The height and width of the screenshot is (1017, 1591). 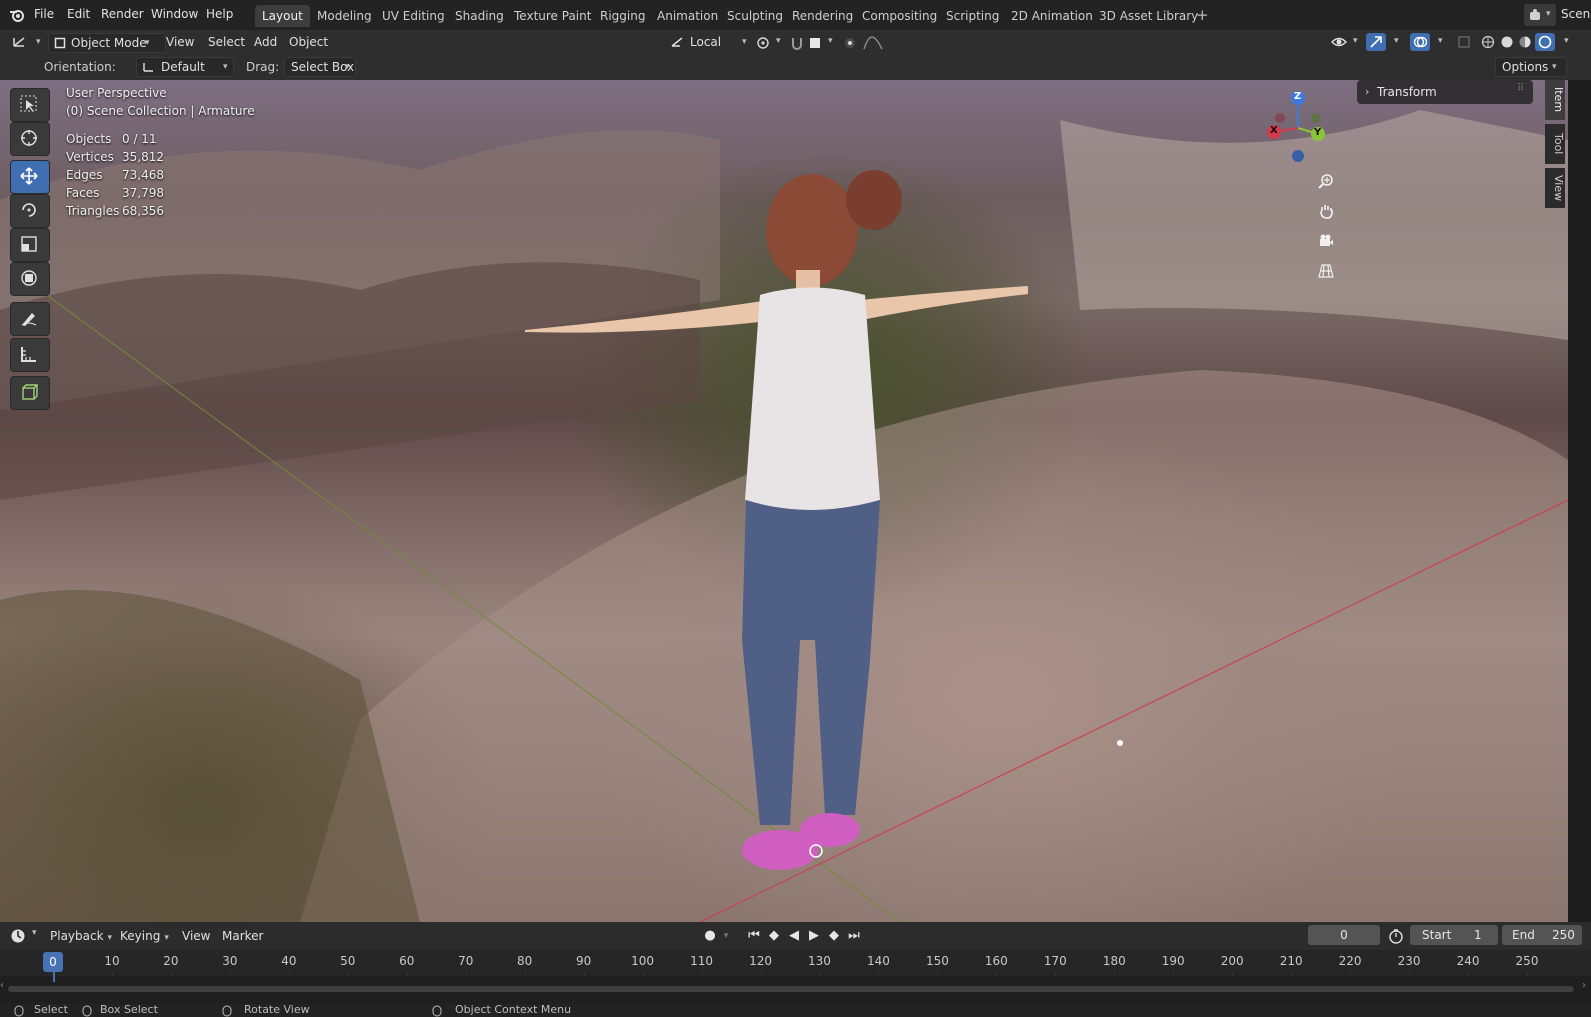 I want to click on header-menu-view: View, so click(x=180, y=42).